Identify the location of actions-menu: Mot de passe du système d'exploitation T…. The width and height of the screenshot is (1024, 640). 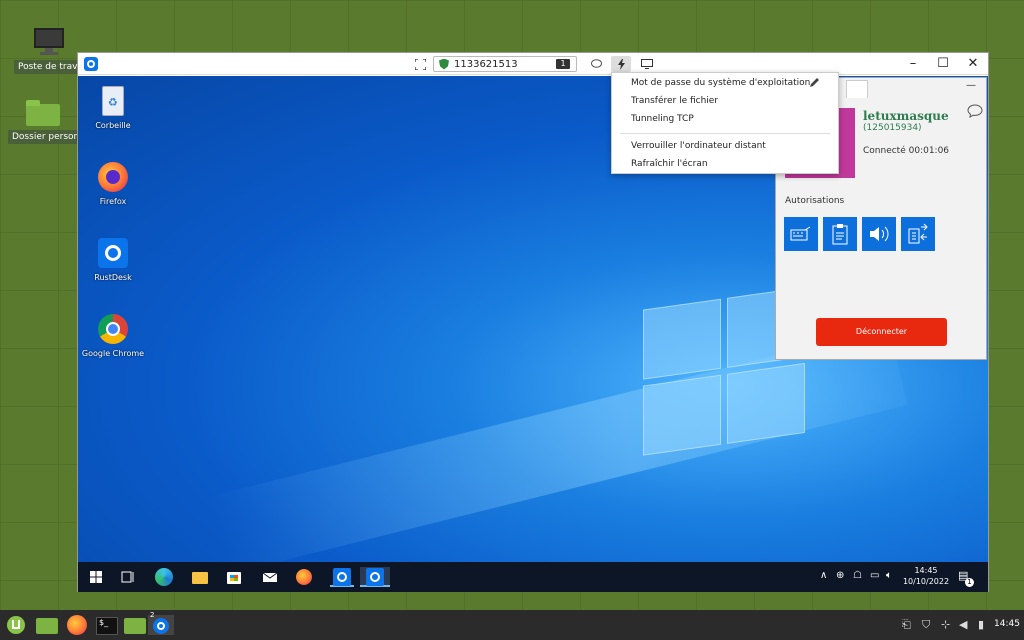
(725, 123).